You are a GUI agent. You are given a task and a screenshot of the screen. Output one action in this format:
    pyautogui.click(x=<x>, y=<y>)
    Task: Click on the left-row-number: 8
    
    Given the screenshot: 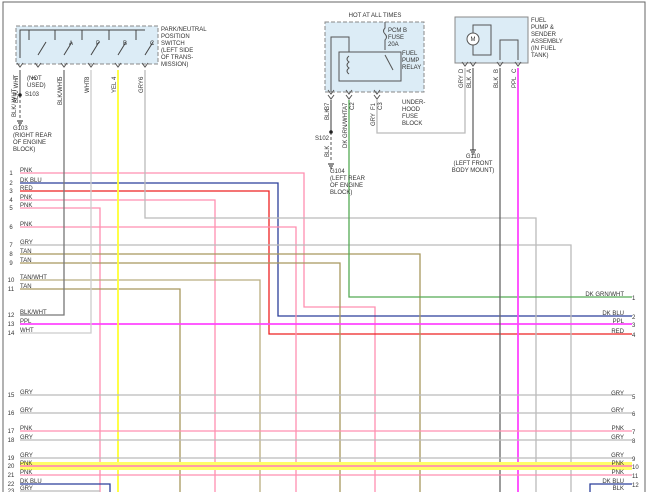 What is the action you would take?
    pyautogui.click(x=11, y=255)
    